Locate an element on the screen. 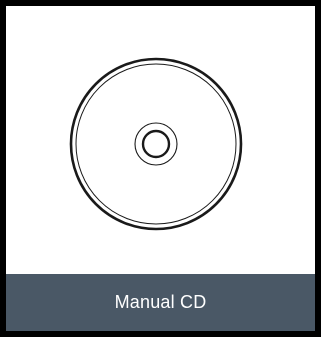 The width and height of the screenshot is (321, 337). card-caption: Manual CD is located at coordinates (160, 302).